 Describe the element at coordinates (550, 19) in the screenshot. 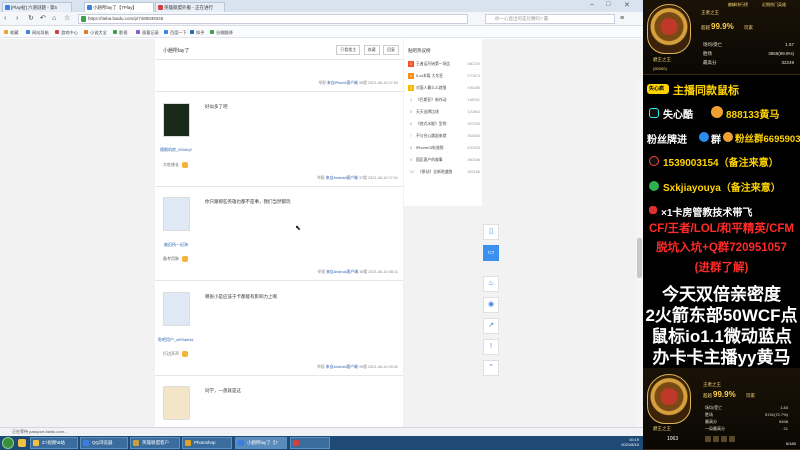

I see `search-input: 你一心直出的是比赛吗? 赢` at that location.